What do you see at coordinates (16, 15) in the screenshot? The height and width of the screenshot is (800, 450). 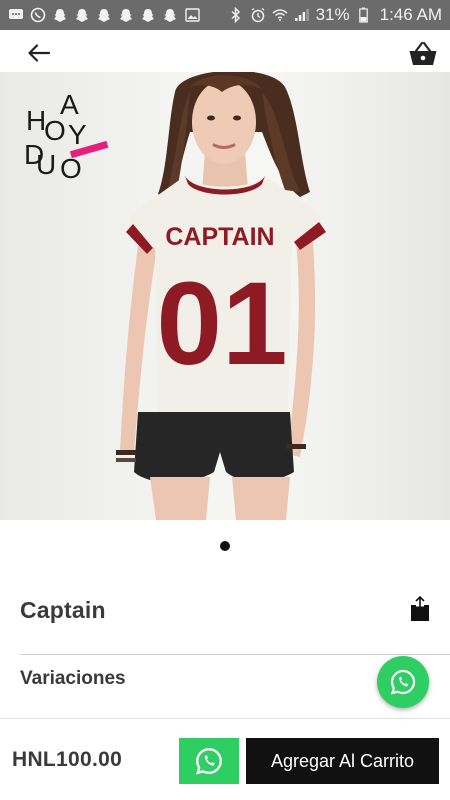 I see `message-icon` at bounding box center [16, 15].